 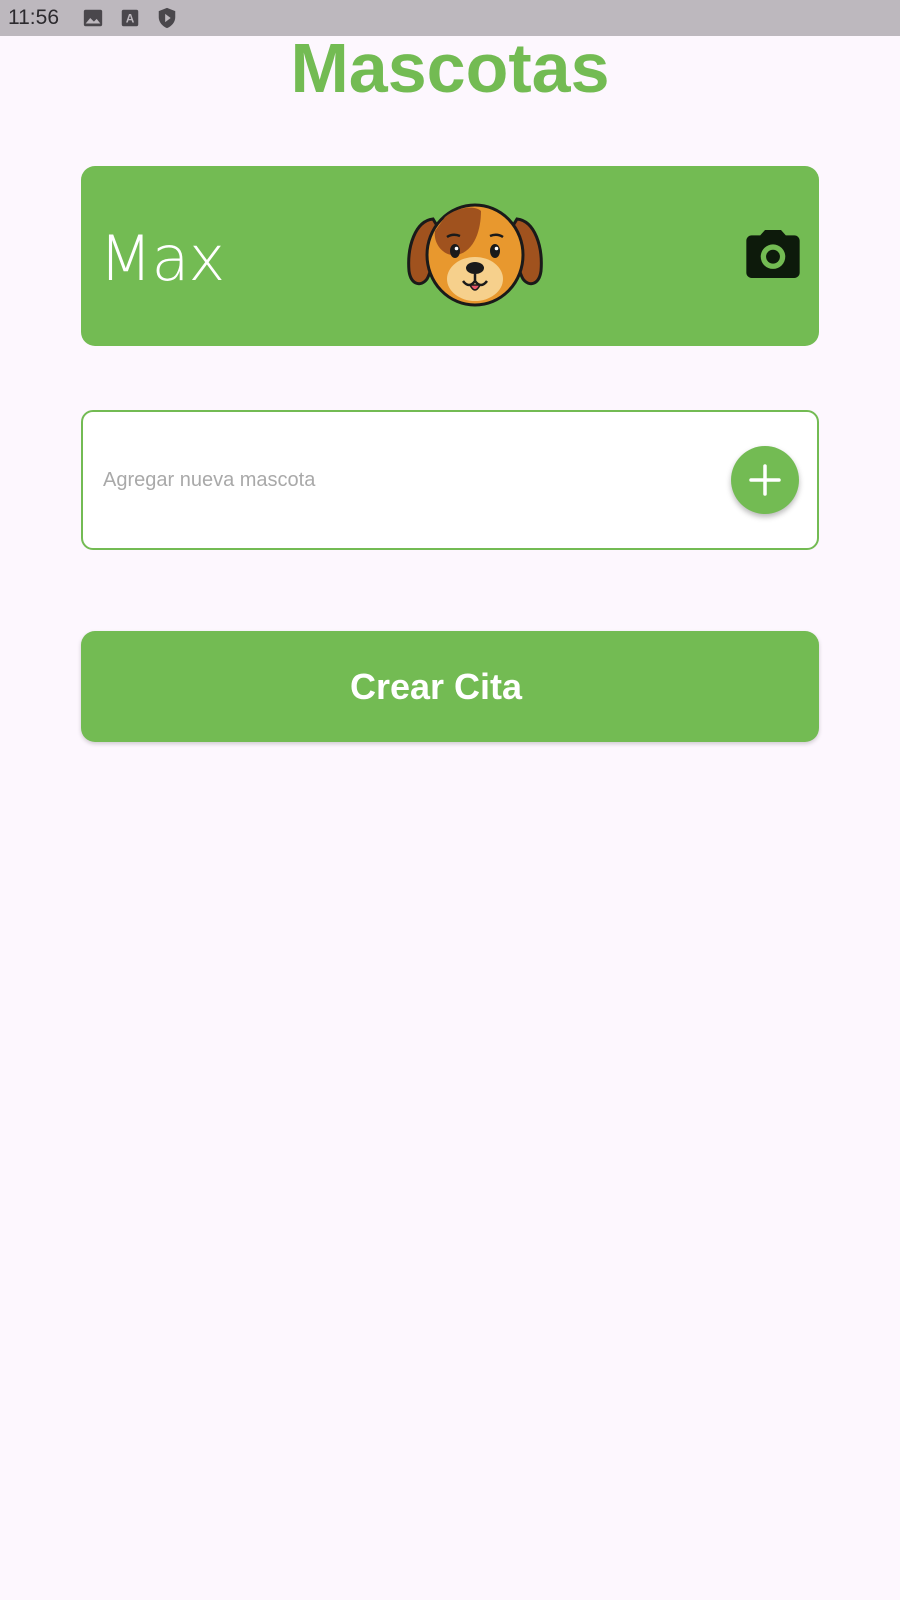 I want to click on font-icon: A, so click(x=130, y=18).